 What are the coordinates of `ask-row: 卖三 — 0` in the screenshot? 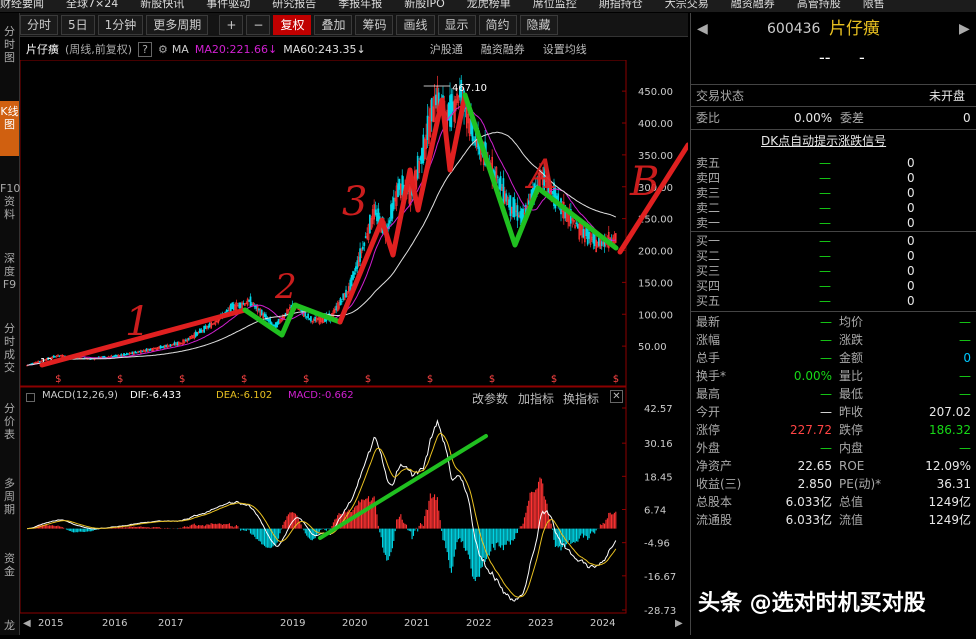 It's located at (833, 193).